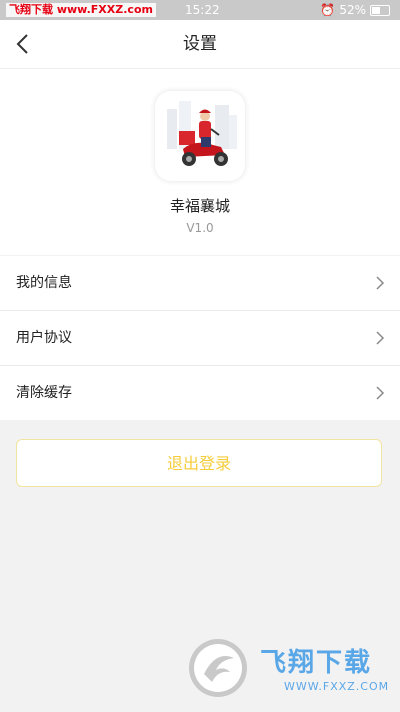 The width and height of the screenshot is (400, 712). I want to click on battery-percent: 52%, so click(352, 10).